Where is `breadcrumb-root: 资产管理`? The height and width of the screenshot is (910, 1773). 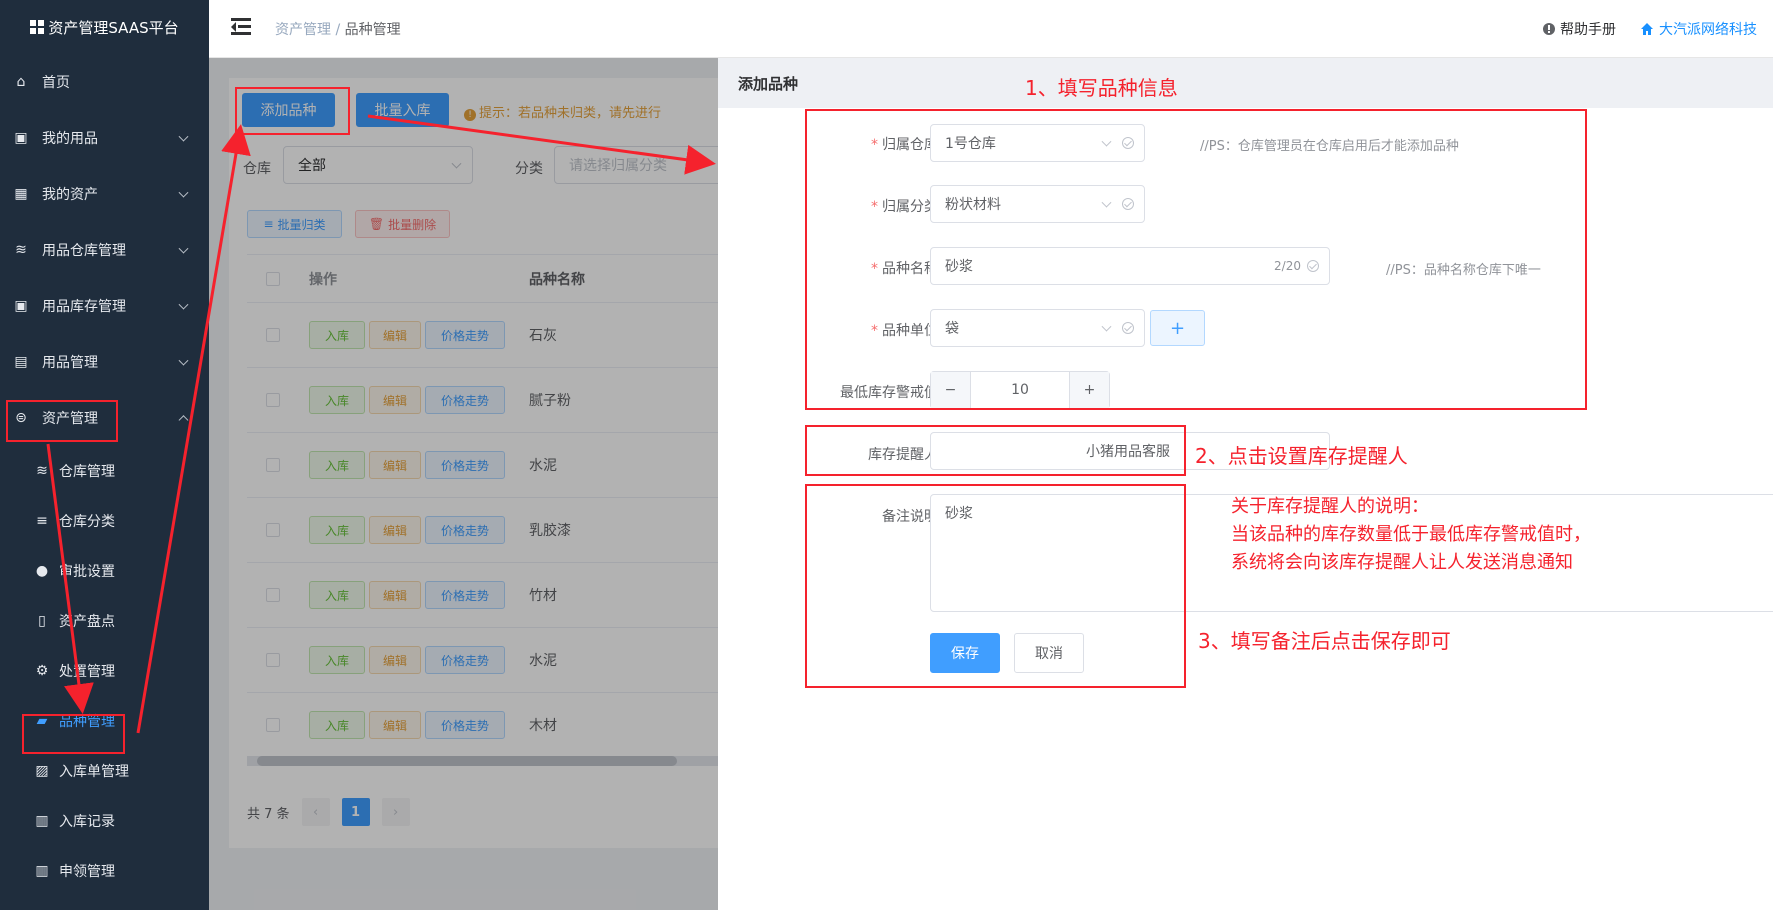
breadcrumb-root: 资产管理 is located at coordinates (303, 30).